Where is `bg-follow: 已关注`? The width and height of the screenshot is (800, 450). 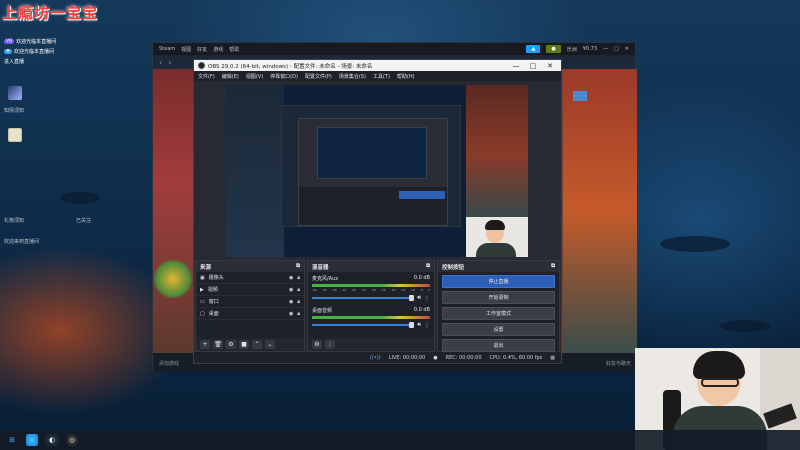
bg-follow: 已关注 is located at coordinates (84, 221).